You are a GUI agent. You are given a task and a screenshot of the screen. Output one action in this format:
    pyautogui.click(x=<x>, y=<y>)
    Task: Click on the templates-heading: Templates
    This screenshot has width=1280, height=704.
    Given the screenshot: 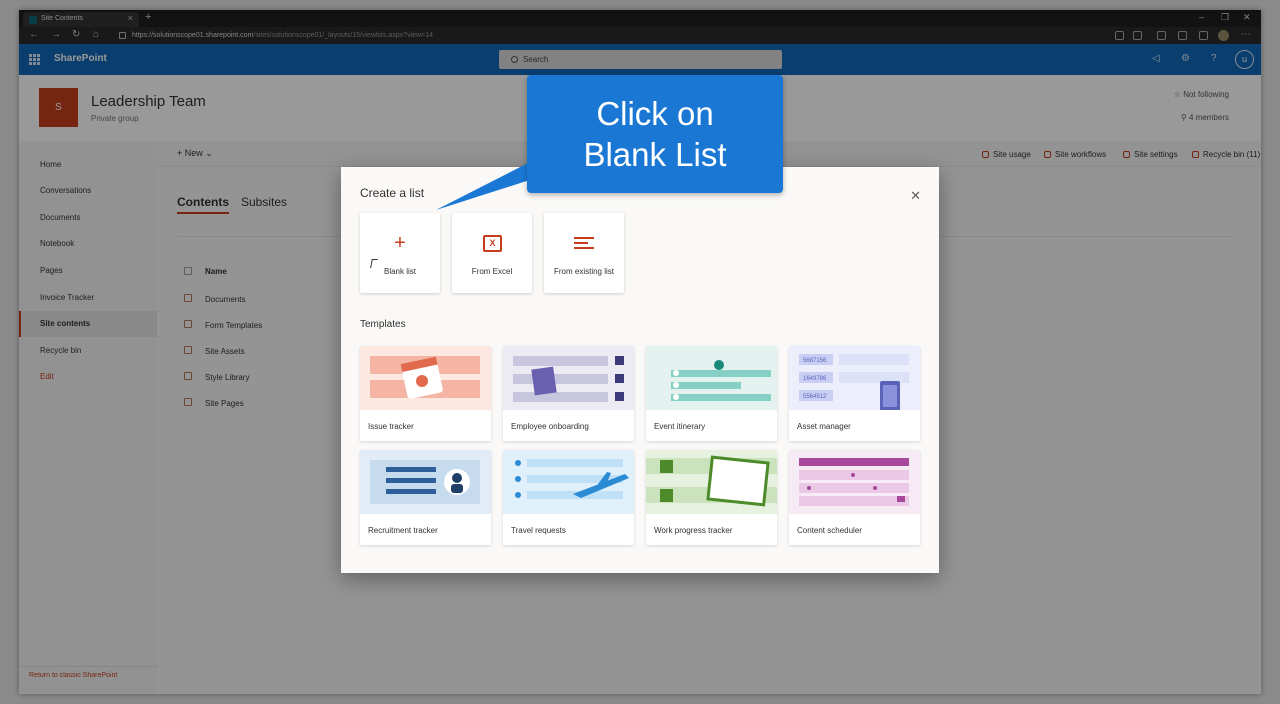 What is the action you would take?
    pyautogui.click(x=383, y=324)
    